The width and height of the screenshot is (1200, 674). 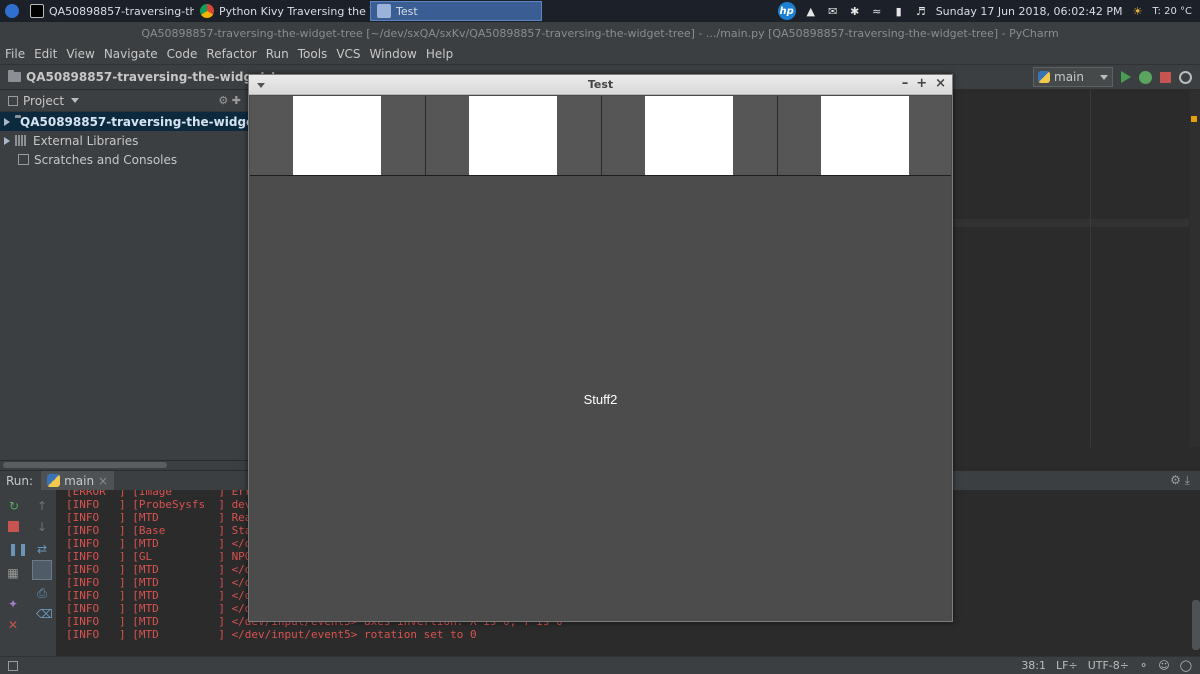 What do you see at coordinates (13, 573) in the screenshot?
I see `layout-icon: ▦` at bounding box center [13, 573].